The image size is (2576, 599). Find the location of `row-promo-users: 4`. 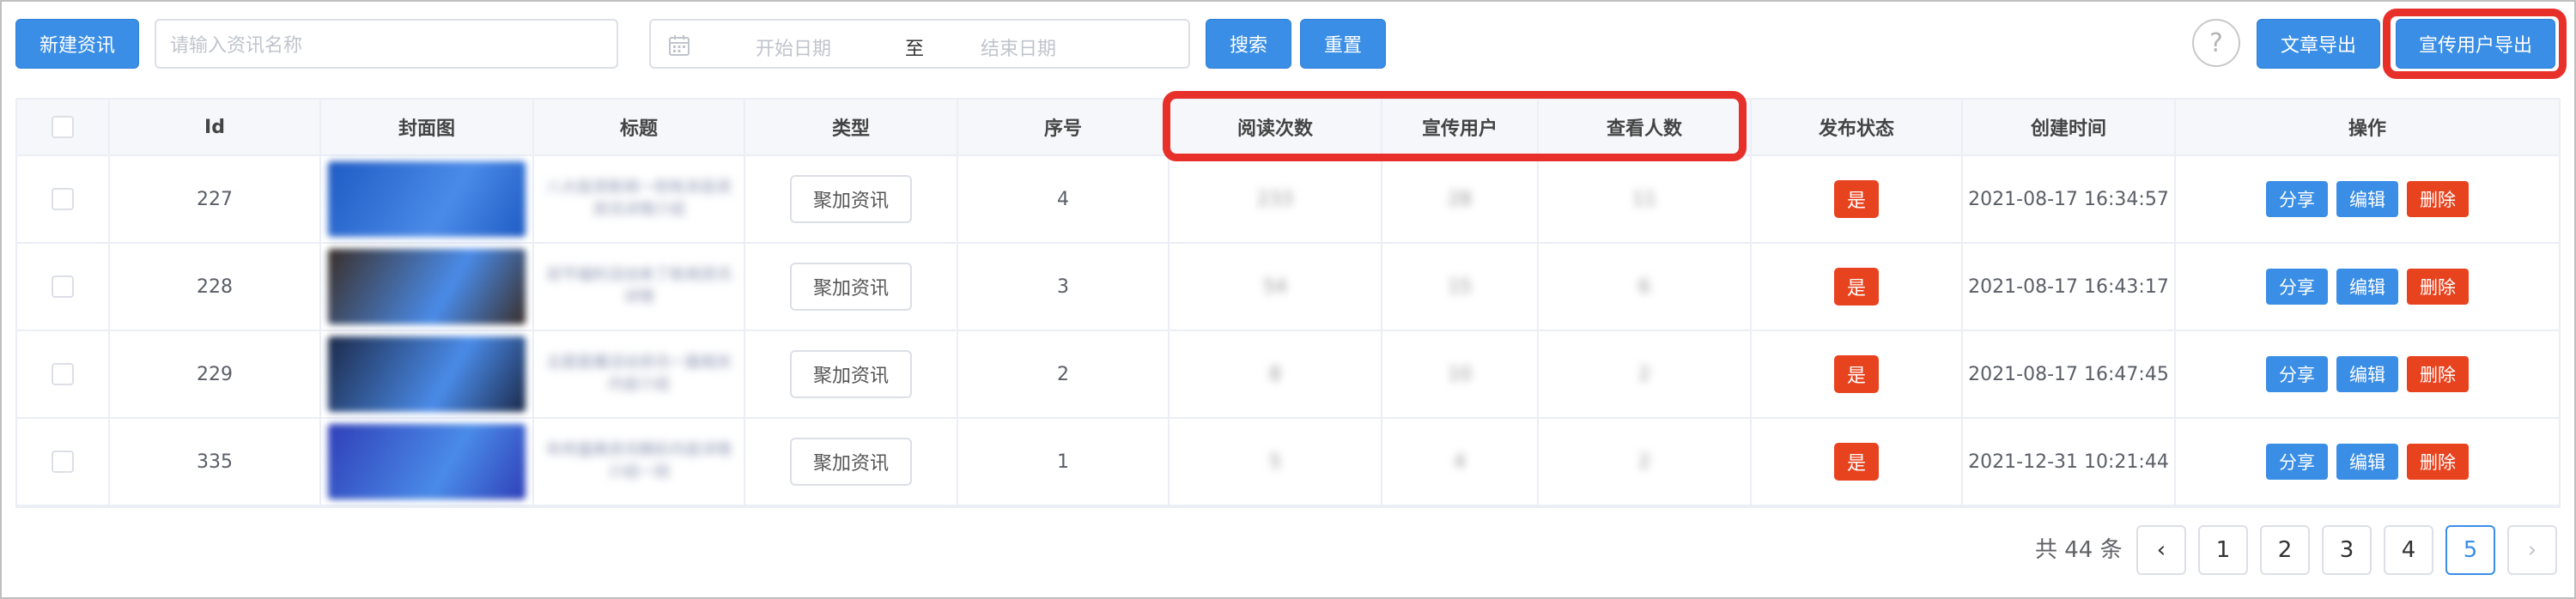

row-promo-users: 4 is located at coordinates (1460, 462).